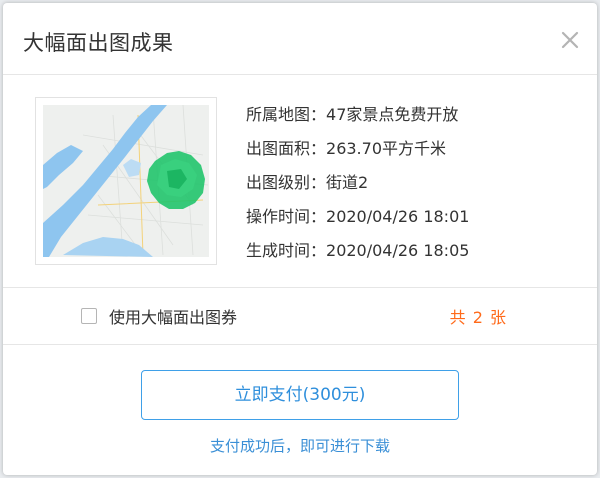  I want to click on dialog-header: 大幅面出图成果, so click(300, 39).